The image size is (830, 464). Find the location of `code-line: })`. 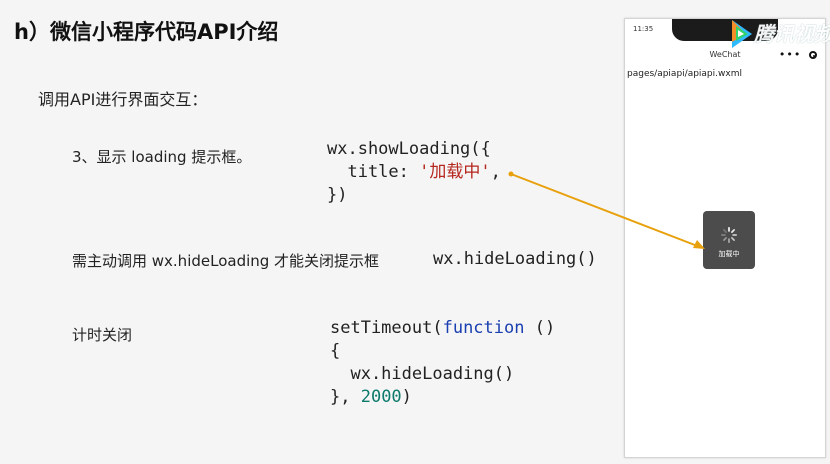

code-line: }) is located at coordinates (337, 195).